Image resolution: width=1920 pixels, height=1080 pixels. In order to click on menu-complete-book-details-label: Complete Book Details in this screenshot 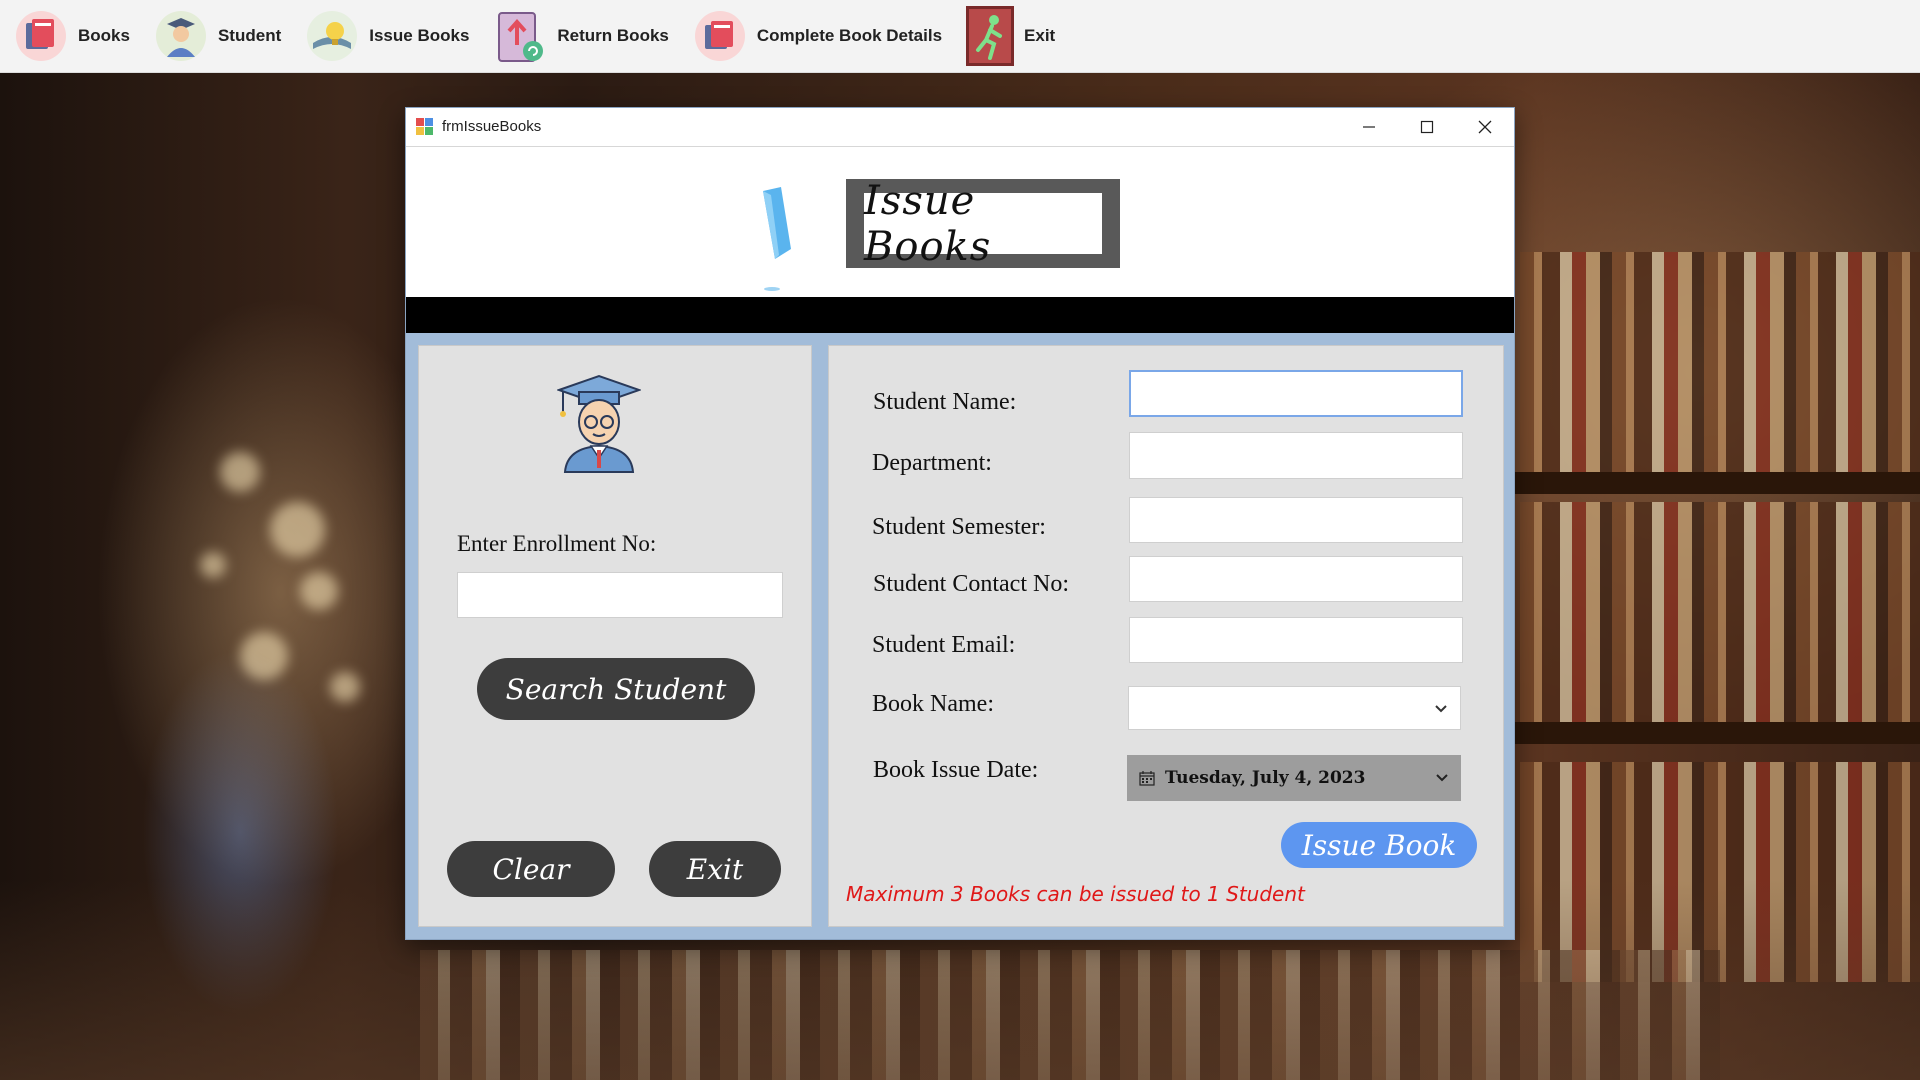, I will do `click(849, 35)`.